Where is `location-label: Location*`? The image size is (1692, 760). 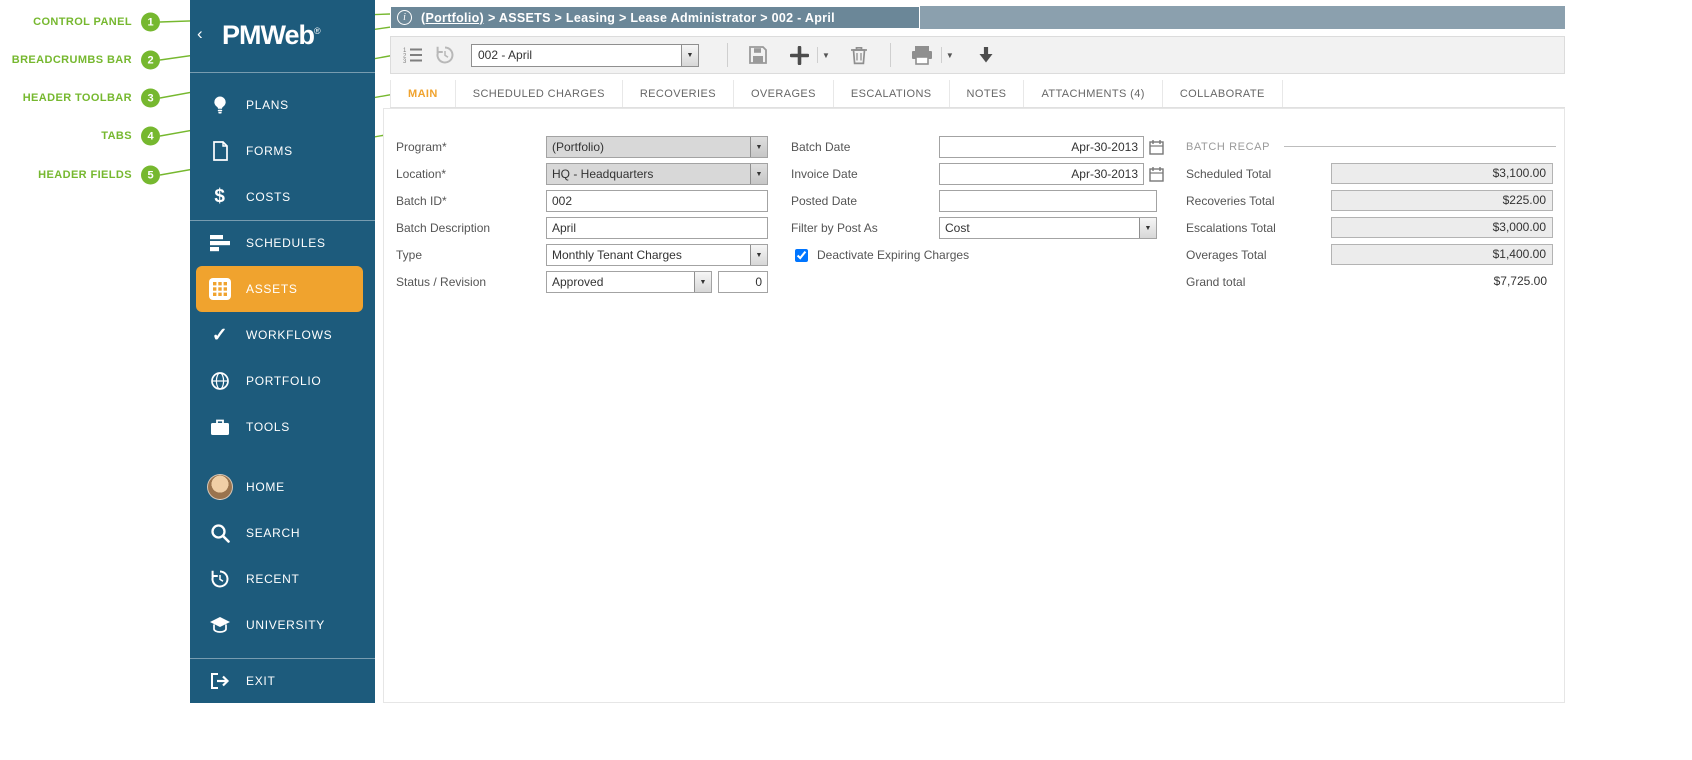 location-label: Location* is located at coordinates (421, 174).